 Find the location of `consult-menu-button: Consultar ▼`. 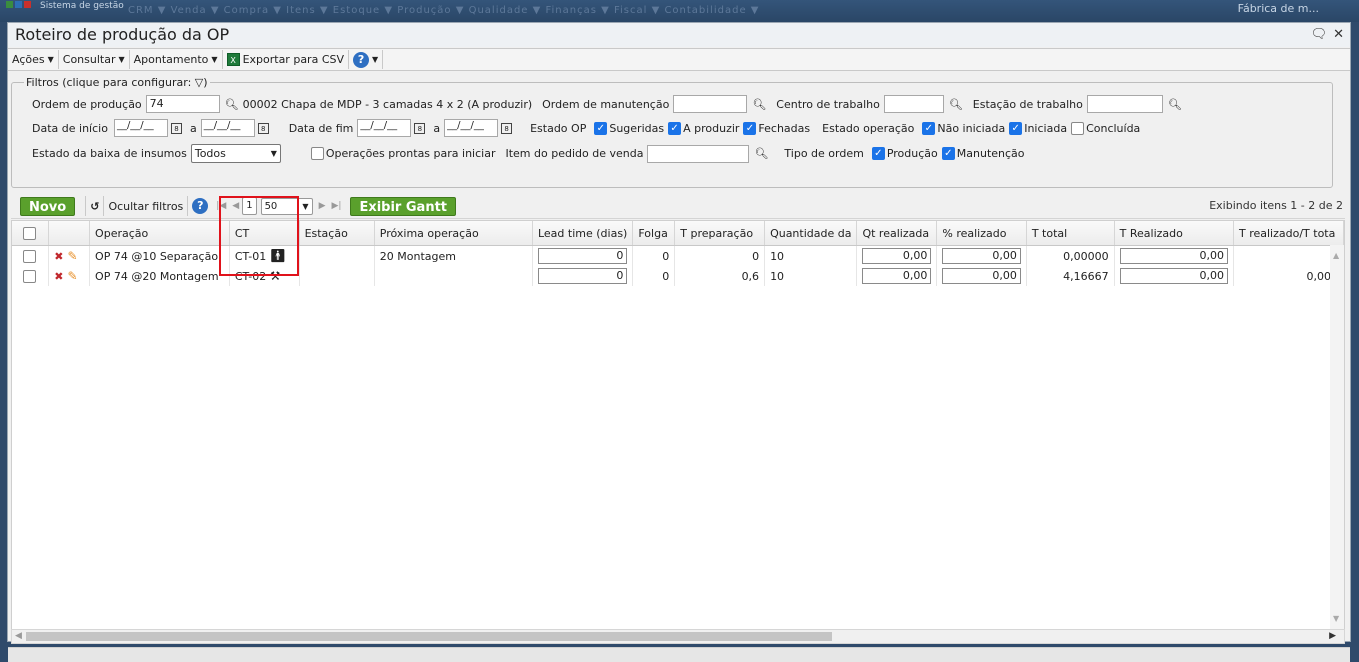

consult-menu-button: Consultar ▼ is located at coordinates (94, 59).